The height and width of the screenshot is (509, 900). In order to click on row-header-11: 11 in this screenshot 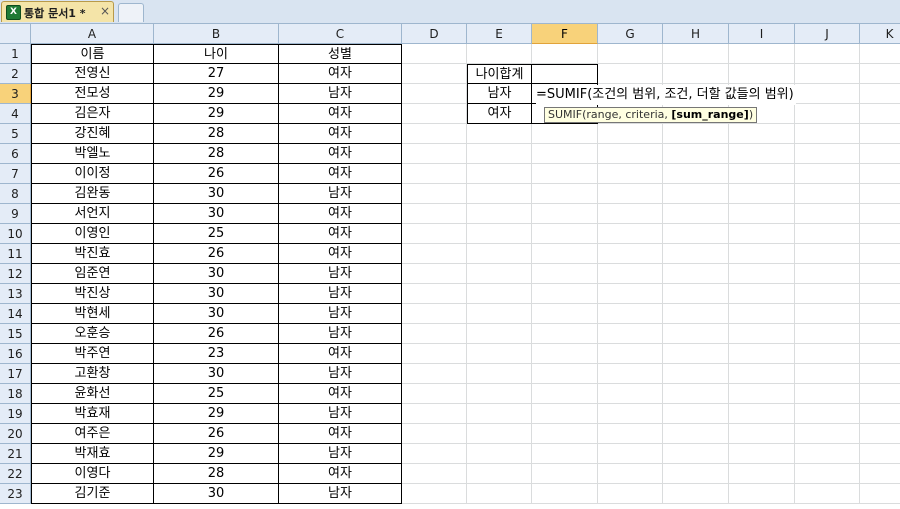, I will do `click(15, 254)`.